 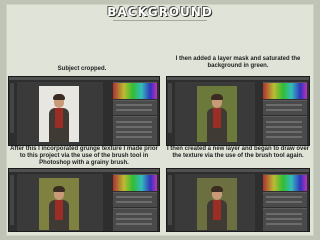 I want to click on screenshot-drawn-texture, so click(x=238, y=200).